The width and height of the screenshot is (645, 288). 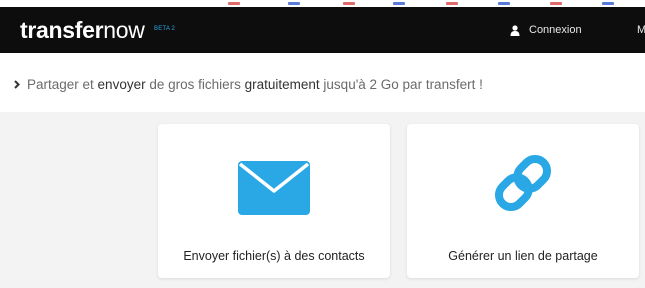 I want to click on browser-tab-strip, so click(x=322, y=3).